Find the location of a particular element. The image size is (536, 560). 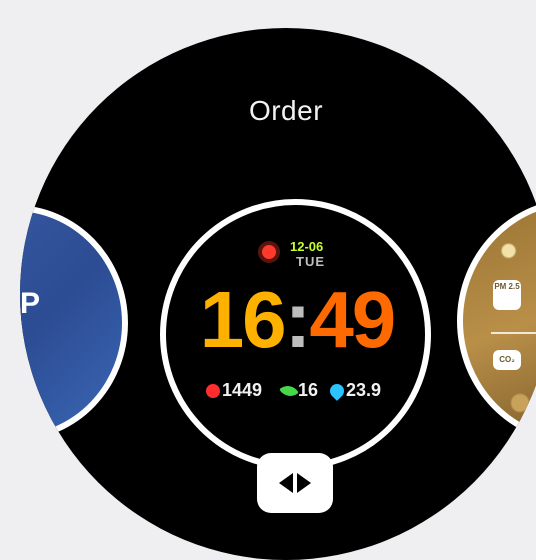

left-face-glyph: P is located at coordinates (30, 303).